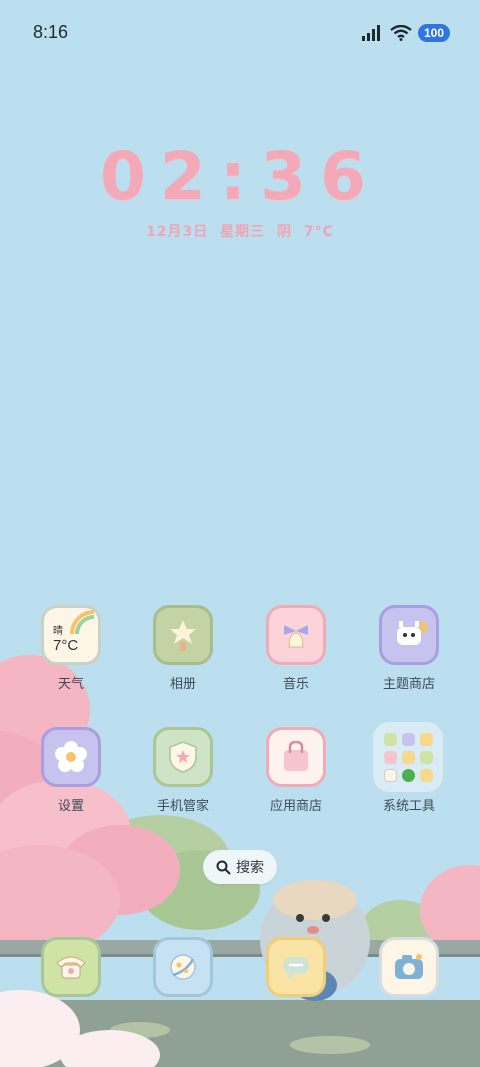 Image resolution: width=480 pixels, height=1067 pixels. I want to click on clock-time: 02:36, so click(240, 176).